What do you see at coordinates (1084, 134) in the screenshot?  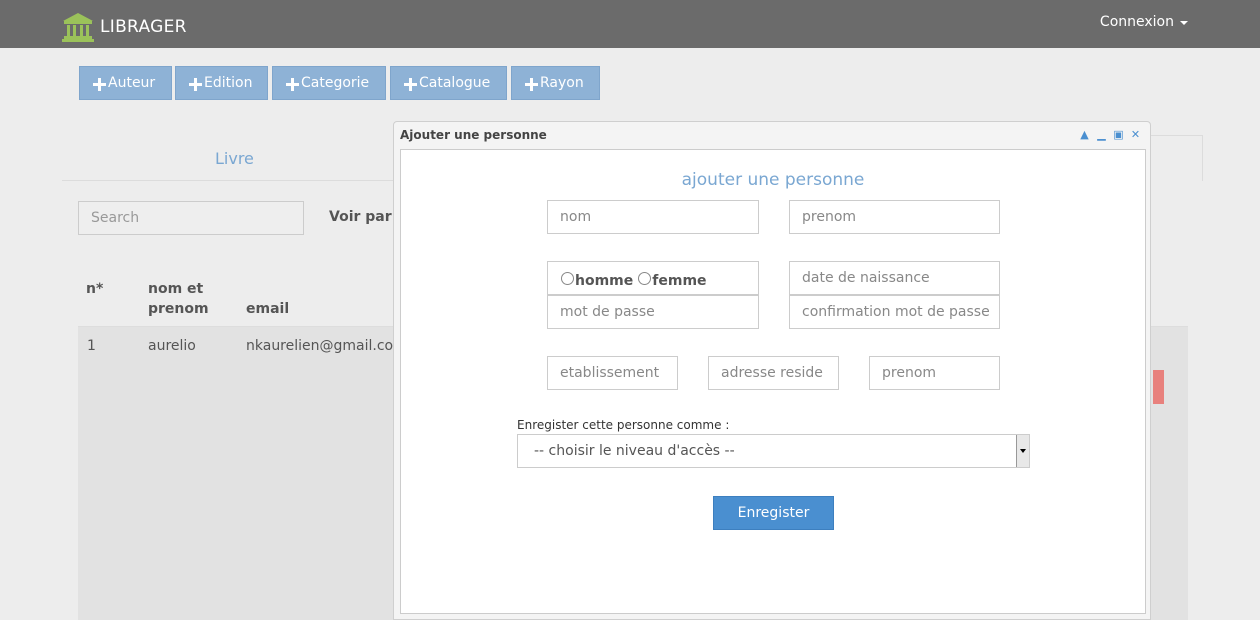 I see `collapse-icon: ▲` at bounding box center [1084, 134].